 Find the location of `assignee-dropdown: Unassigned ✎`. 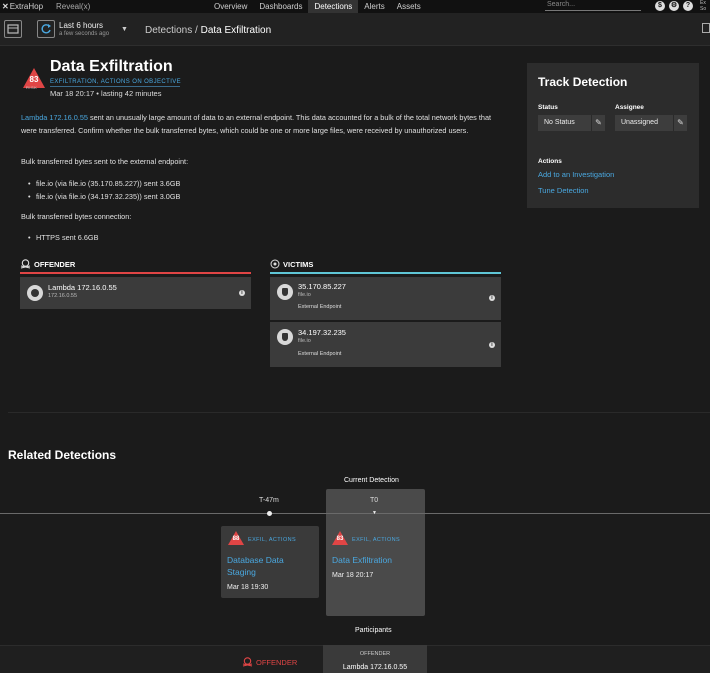

assignee-dropdown: Unassigned ✎ is located at coordinates (651, 123).